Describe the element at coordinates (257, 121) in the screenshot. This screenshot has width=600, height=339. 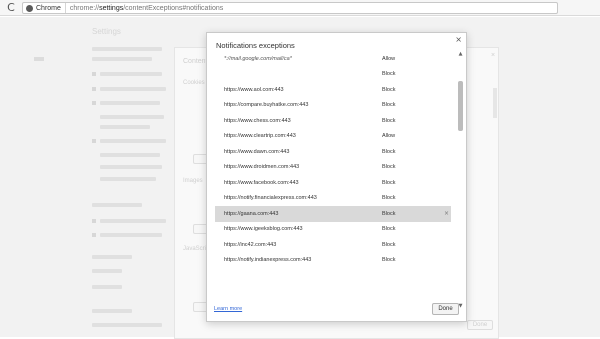
I see `exception-pattern: https://www.chess.com:443` at that location.